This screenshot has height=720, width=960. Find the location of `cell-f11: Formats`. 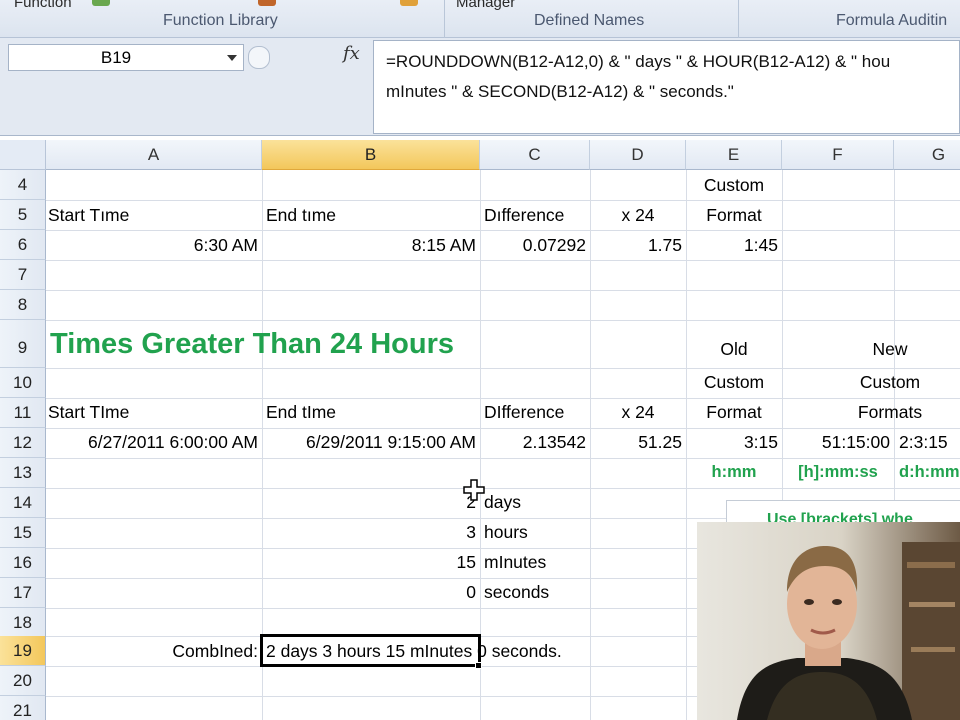

cell-f11: Formats is located at coordinates (871, 412).